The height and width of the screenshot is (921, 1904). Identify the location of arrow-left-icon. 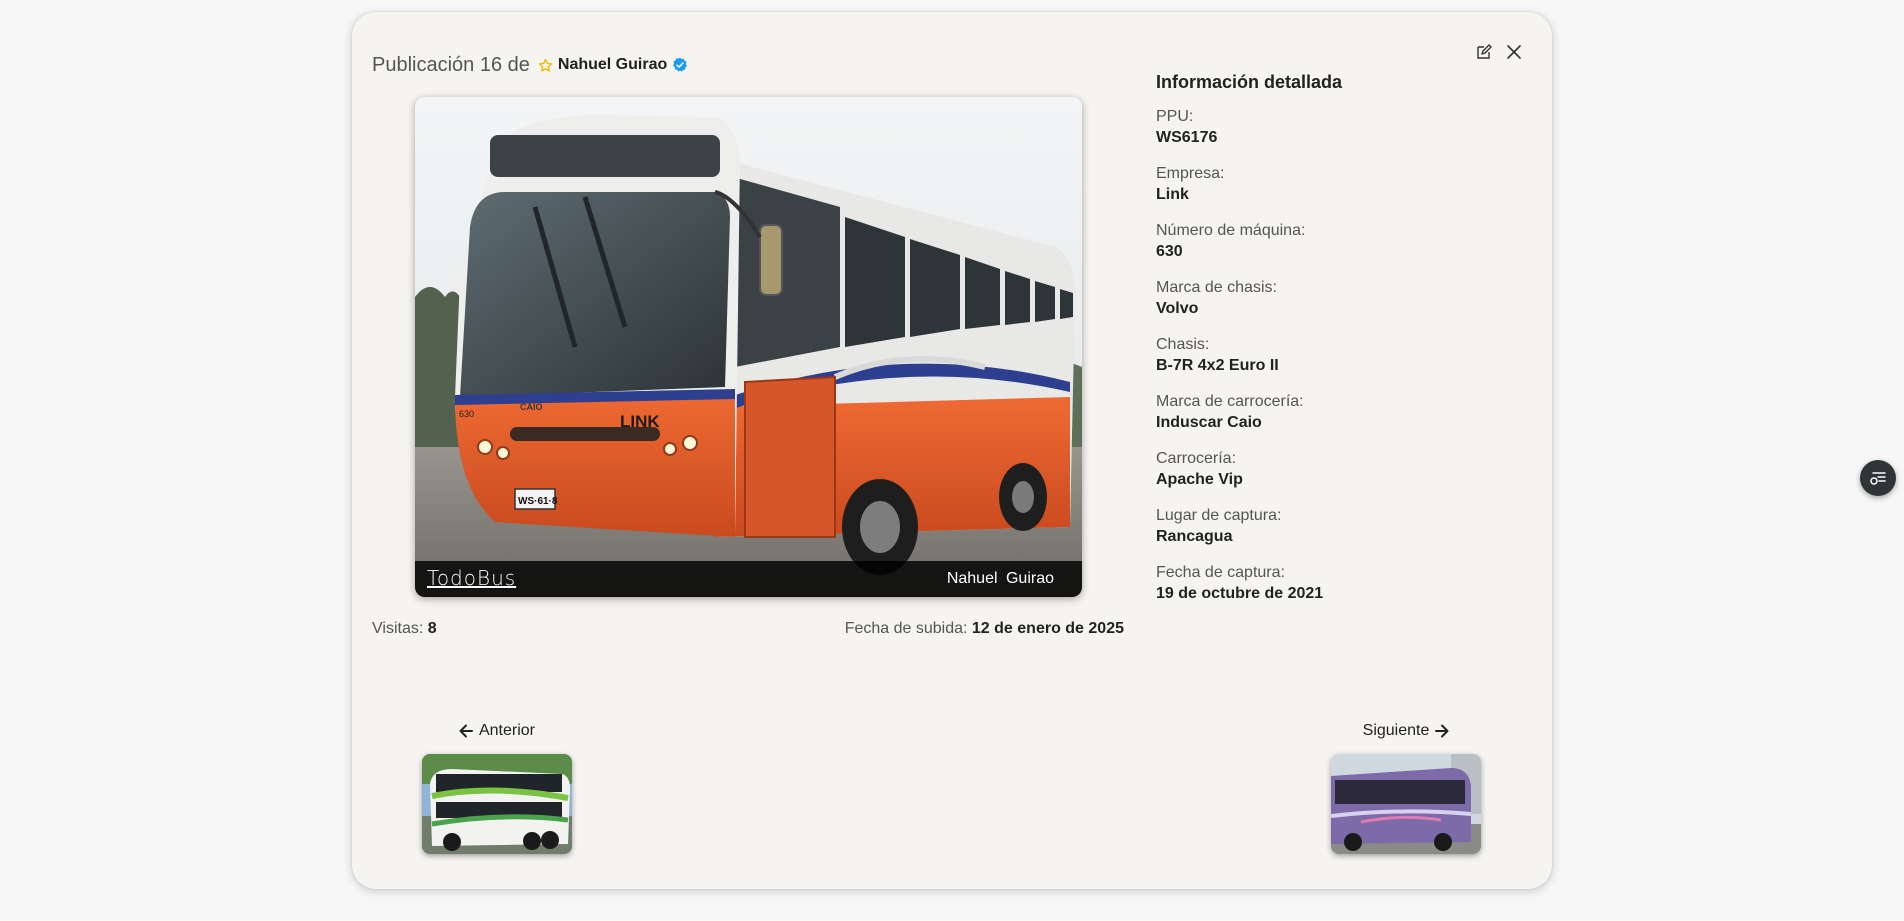
(466, 731).